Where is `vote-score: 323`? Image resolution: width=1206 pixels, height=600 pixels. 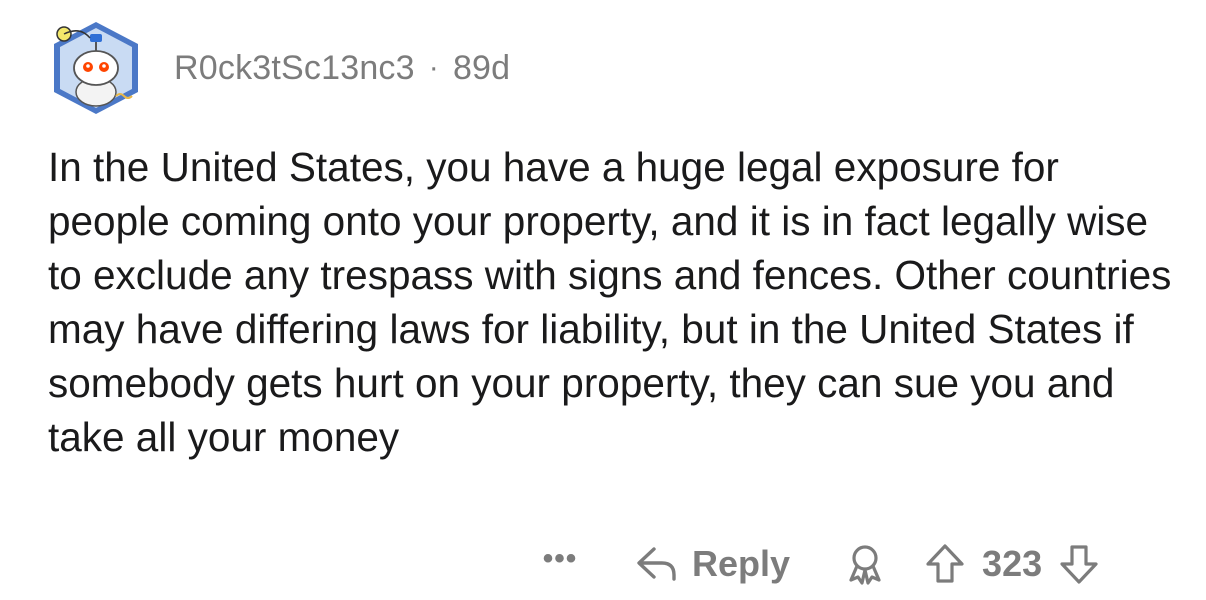 vote-score: 323 is located at coordinates (1012, 563).